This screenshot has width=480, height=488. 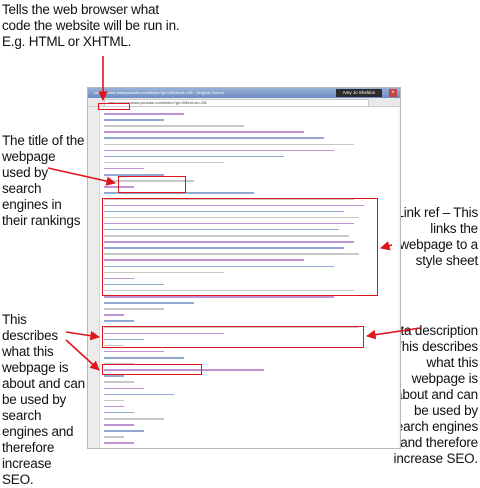 What do you see at coordinates (152, 369) in the screenshot?
I see `meta-property-highlight-box` at bounding box center [152, 369].